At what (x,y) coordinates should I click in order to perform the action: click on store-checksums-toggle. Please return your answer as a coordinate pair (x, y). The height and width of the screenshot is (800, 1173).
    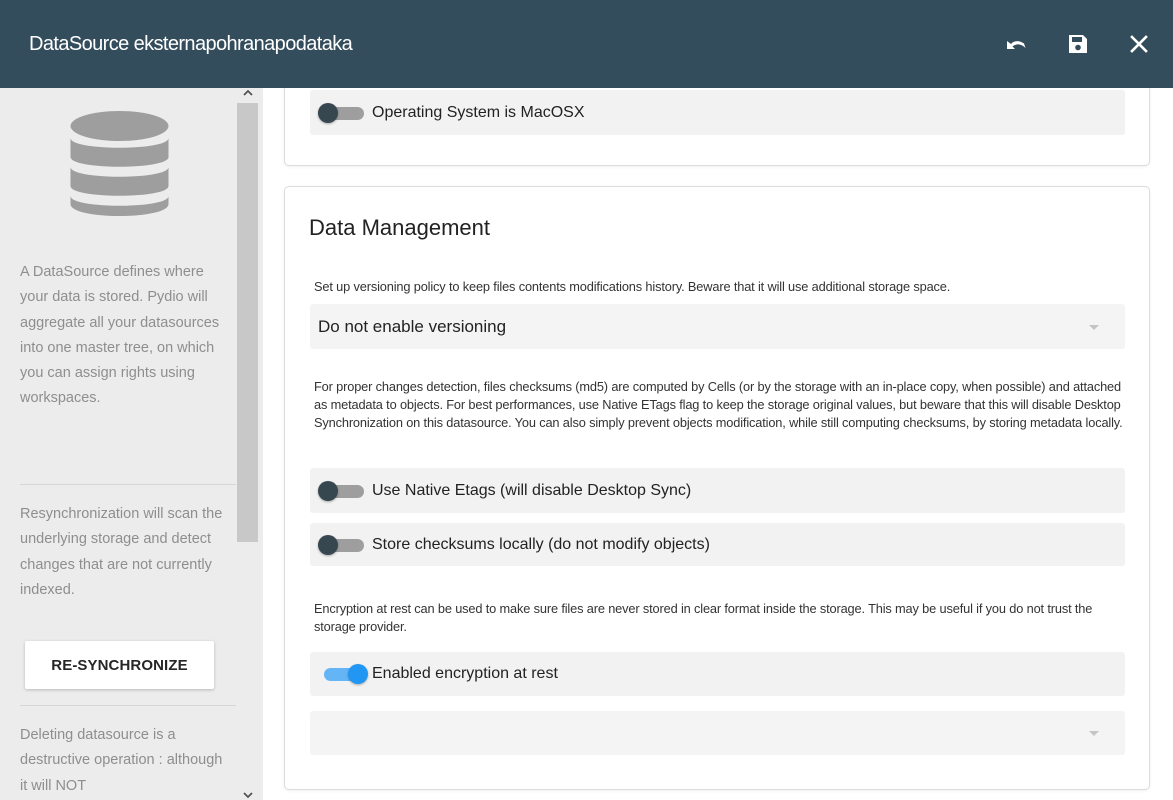
    Looking at the image, I should click on (343, 544).